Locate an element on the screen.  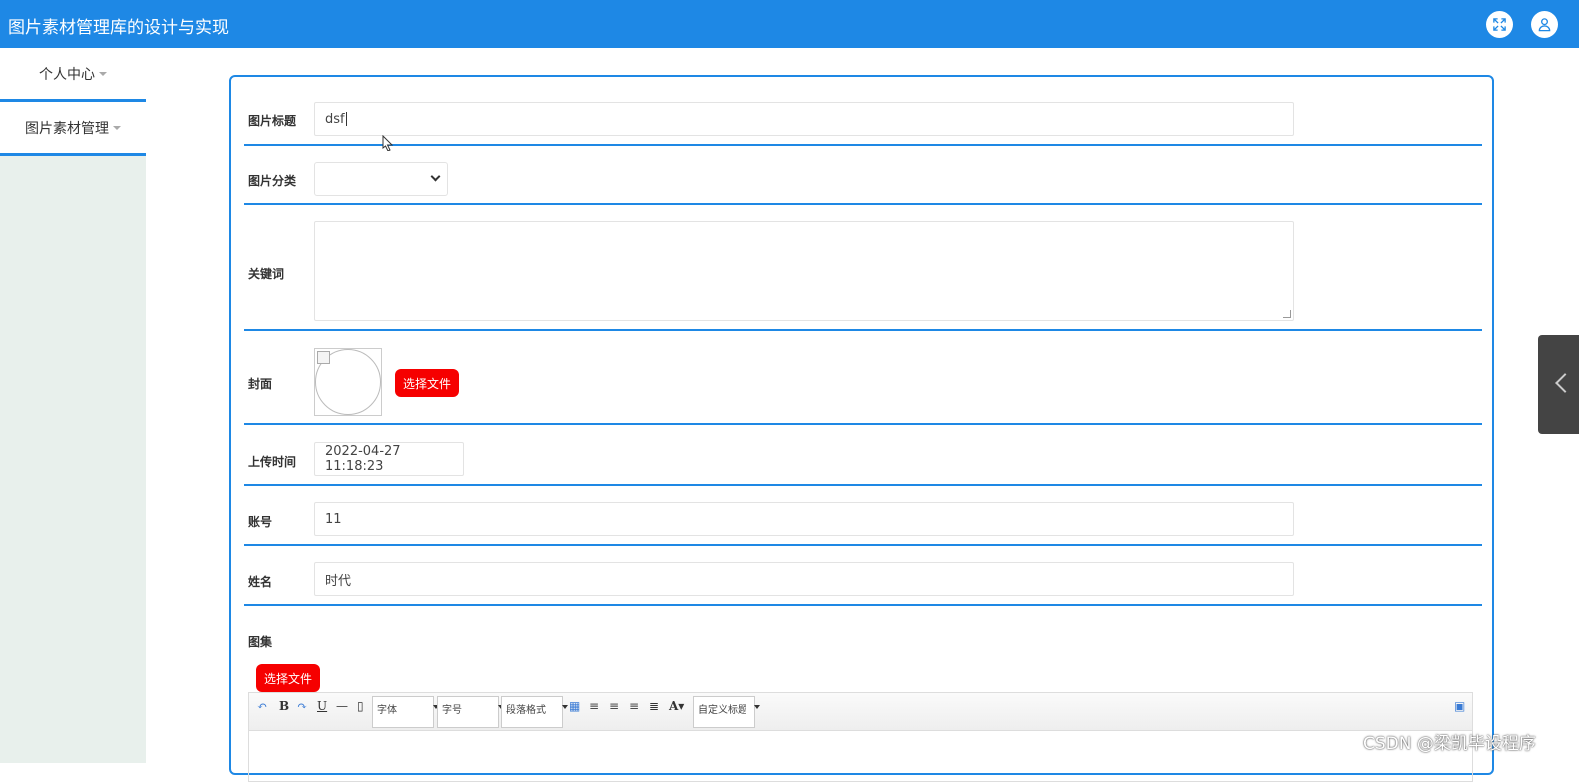
paragraph-format-combo-label: 段落格式 is located at coordinates (526, 710).